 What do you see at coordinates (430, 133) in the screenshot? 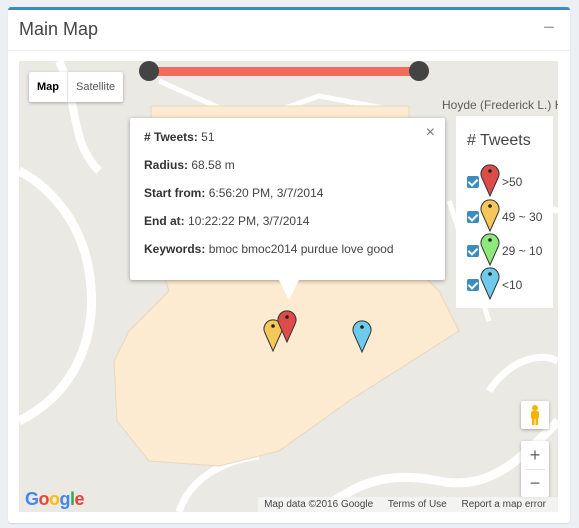
I see `close-icon: ×` at bounding box center [430, 133].